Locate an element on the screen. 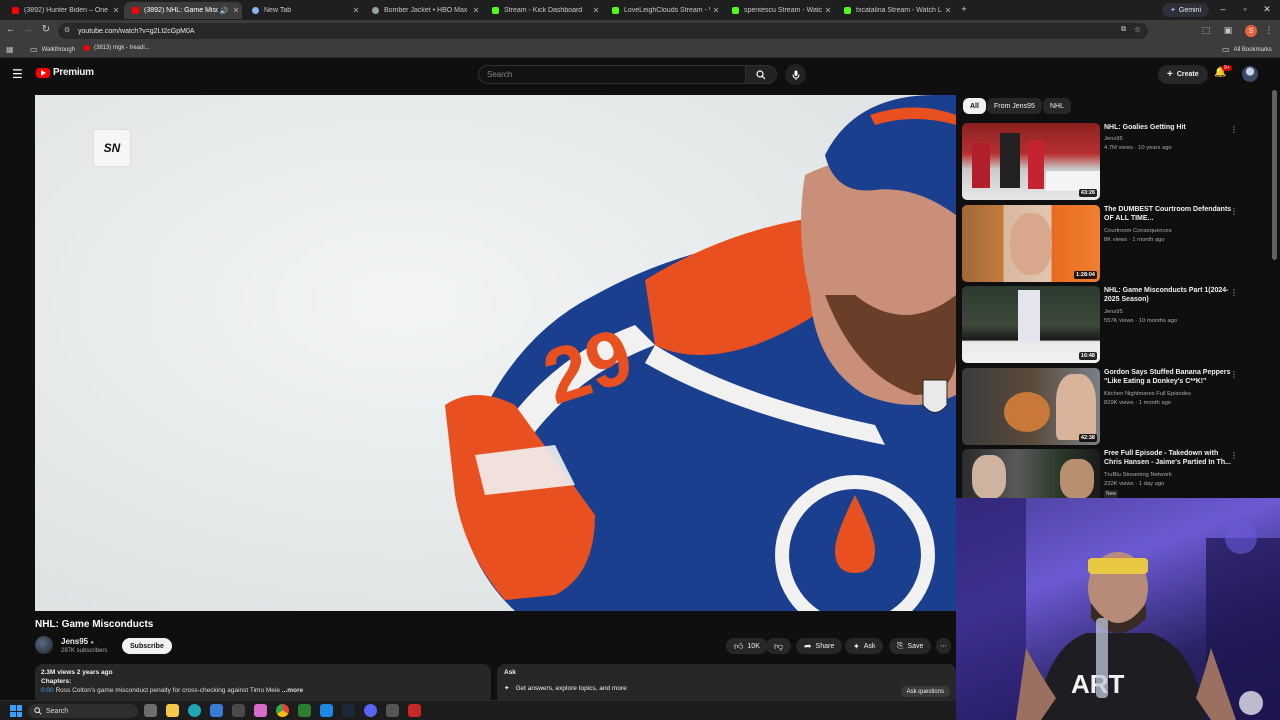  video-thumbnail: 42:38 is located at coordinates (1031, 406).